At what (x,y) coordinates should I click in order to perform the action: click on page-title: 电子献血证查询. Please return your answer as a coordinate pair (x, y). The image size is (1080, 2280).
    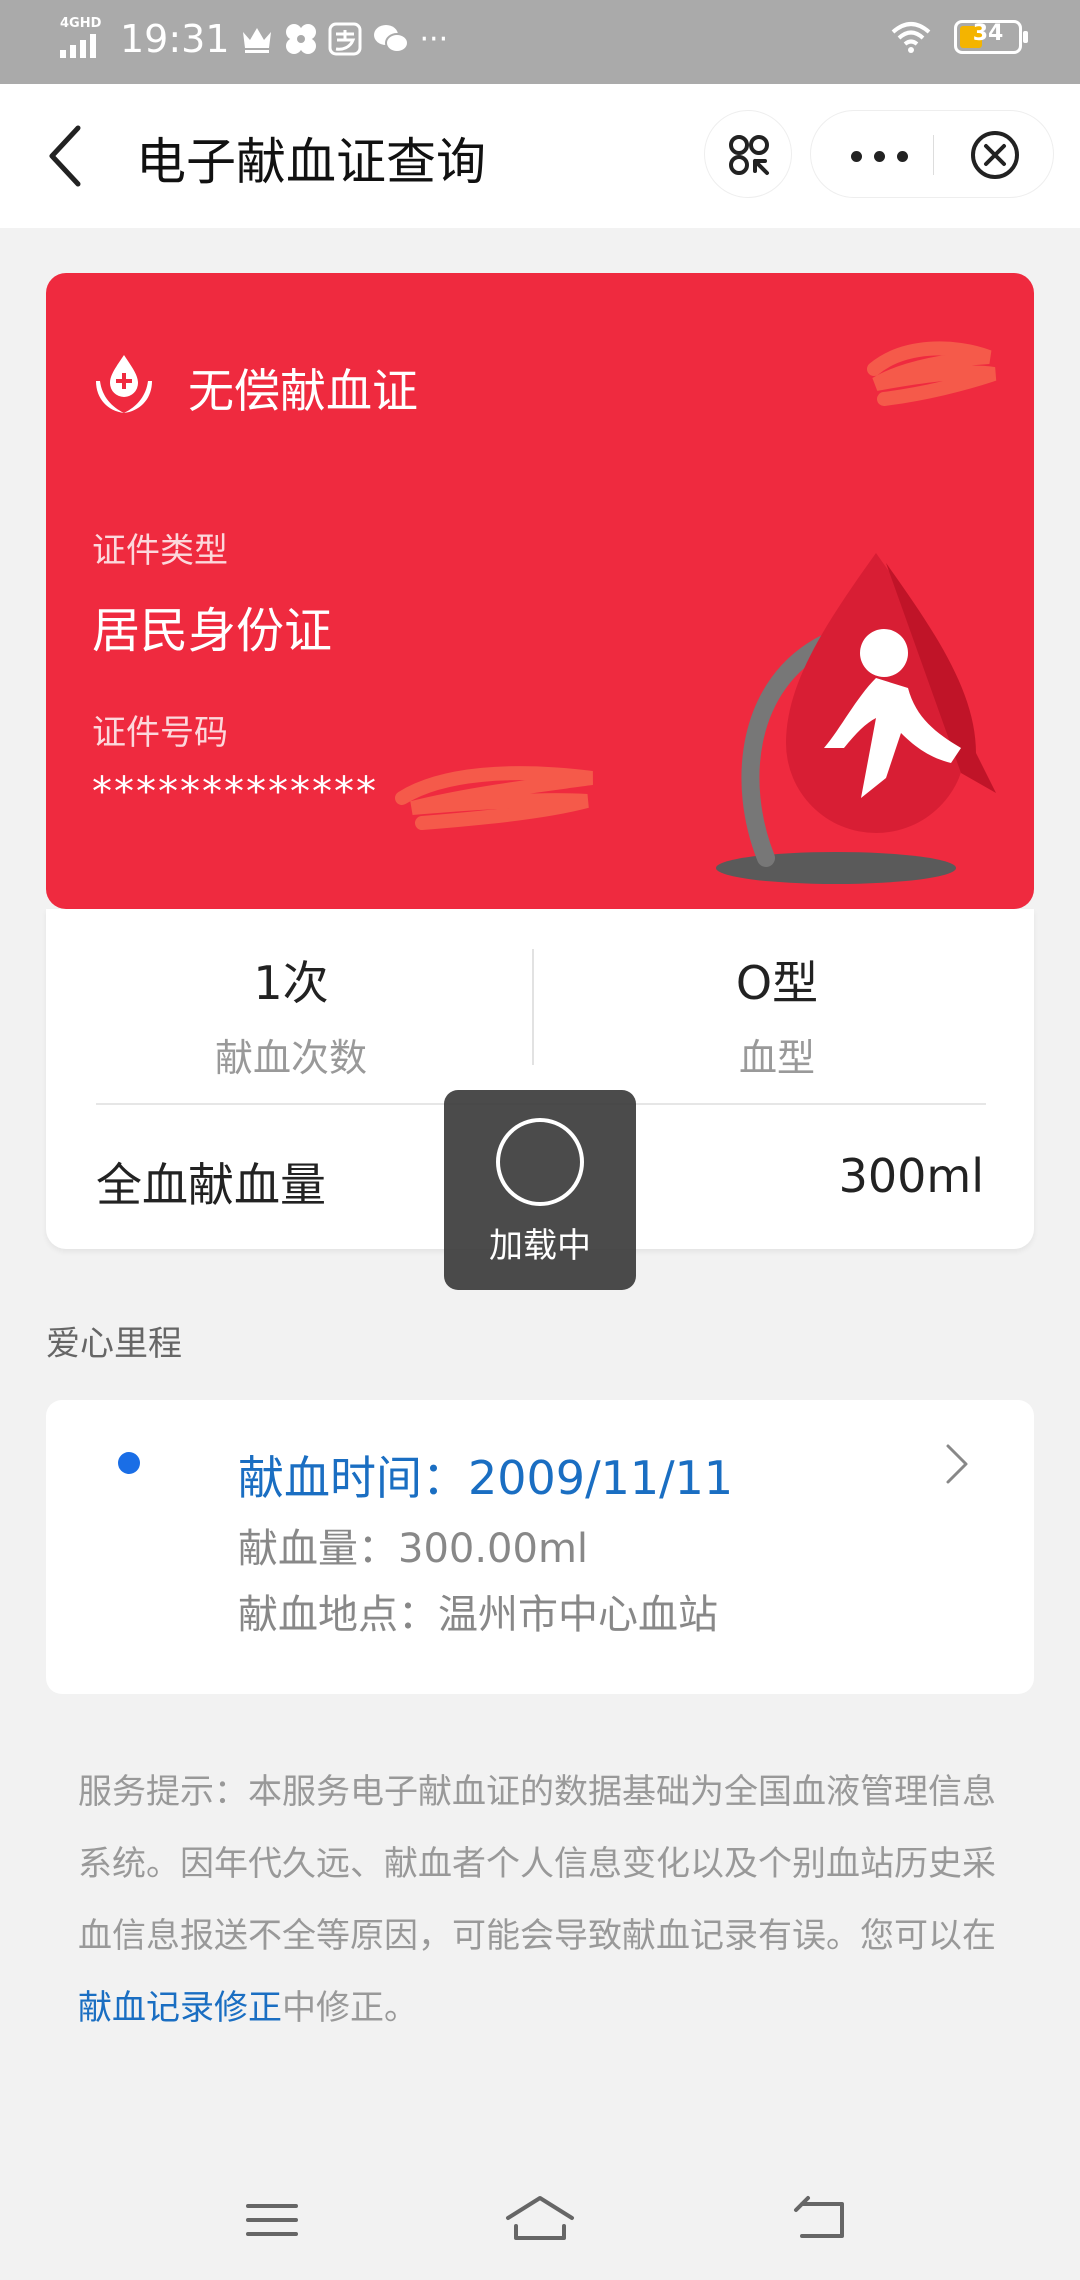
    Looking at the image, I should click on (311, 162).